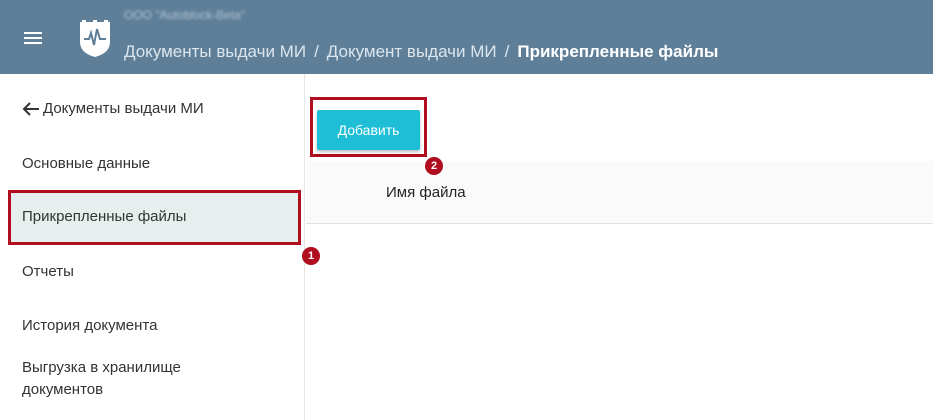 Image resolution: width=933 pixels, height=420 pixels. I want to click on sidebar-item-main-data: Основные данные, so click(86, 163).